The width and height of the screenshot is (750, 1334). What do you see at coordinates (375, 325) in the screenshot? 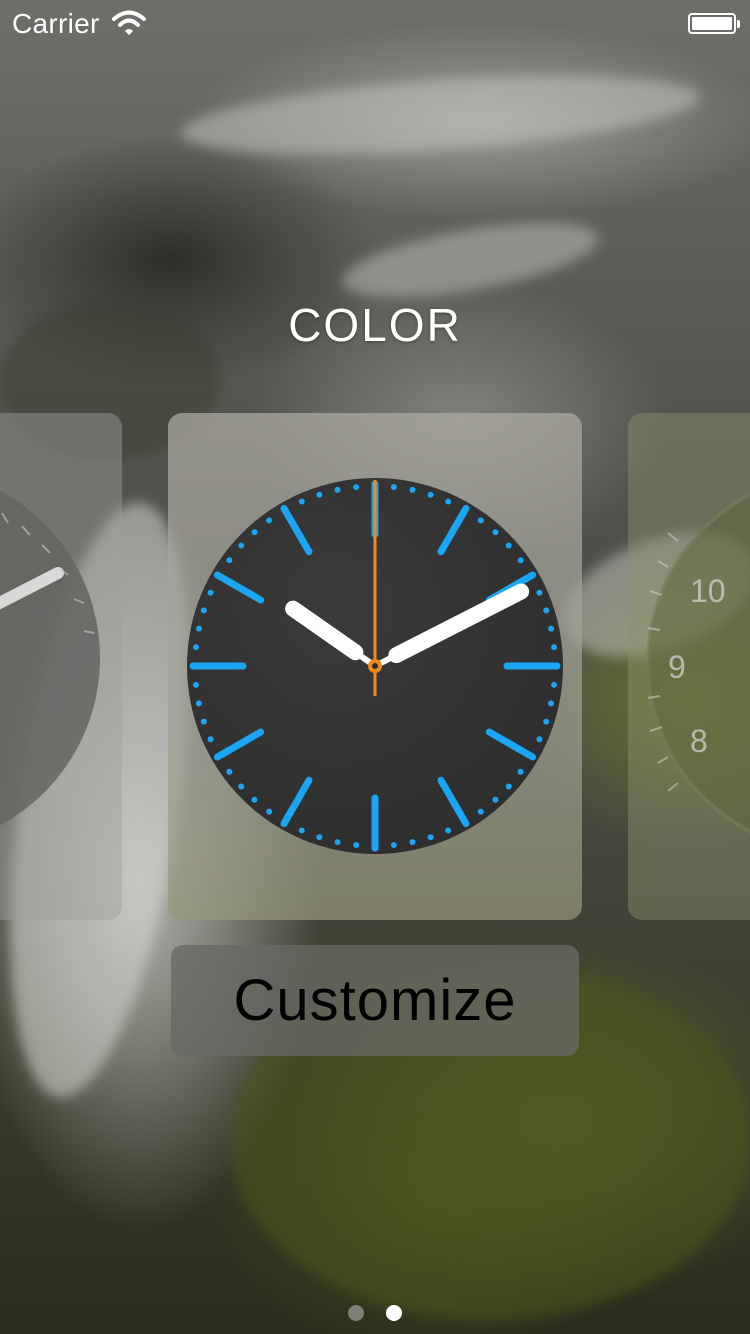
I see `page-title: COLOR` at bounding box center [375, 325].